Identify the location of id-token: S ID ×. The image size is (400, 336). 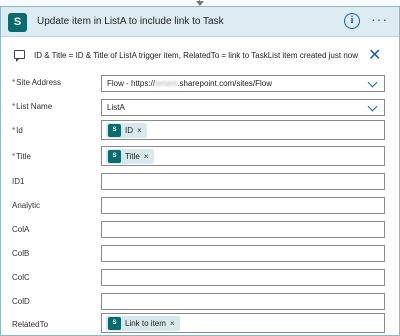
(126, 130).